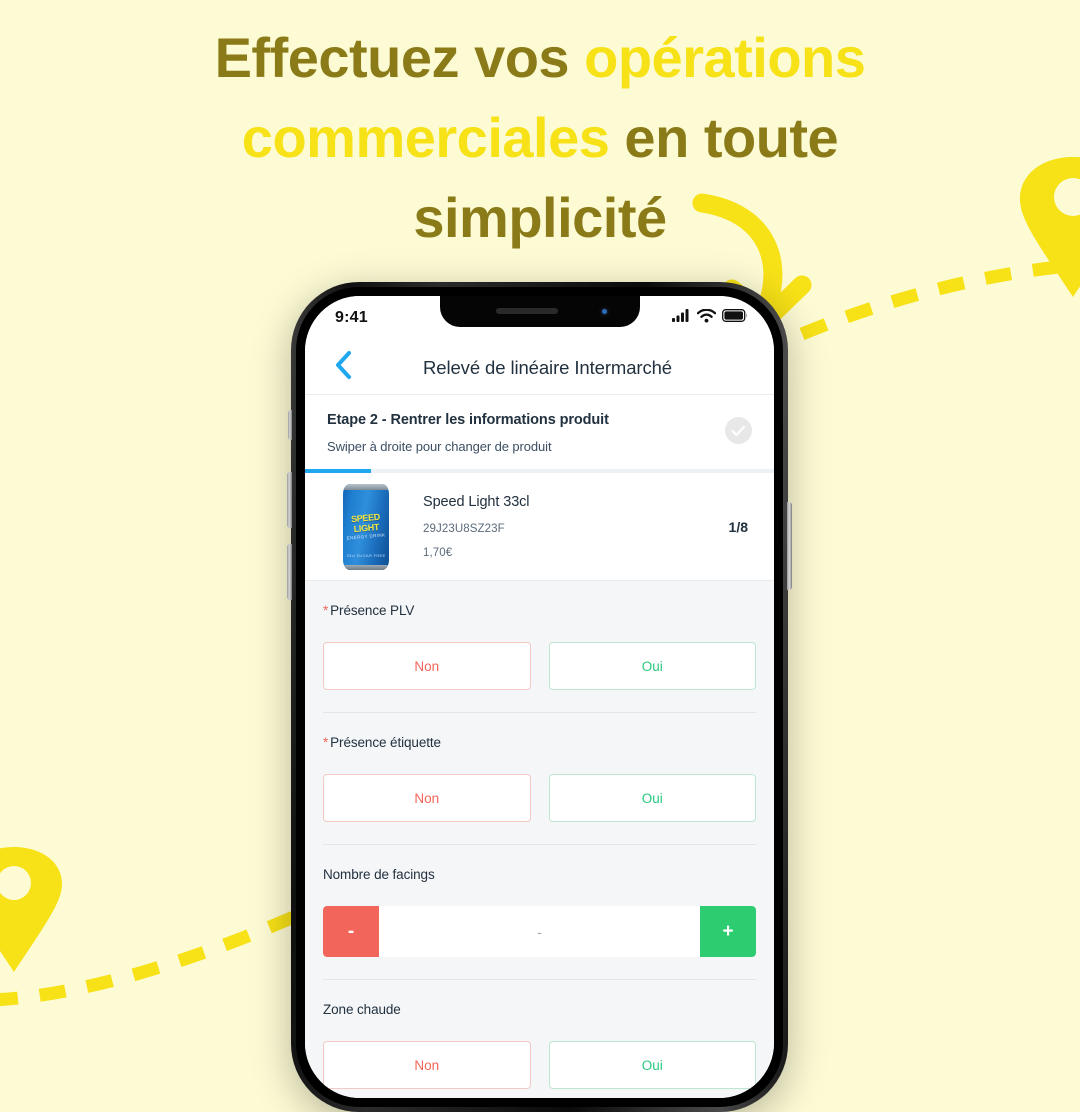  I want to click on field-label: * Présence PLV, so click(539, 610).